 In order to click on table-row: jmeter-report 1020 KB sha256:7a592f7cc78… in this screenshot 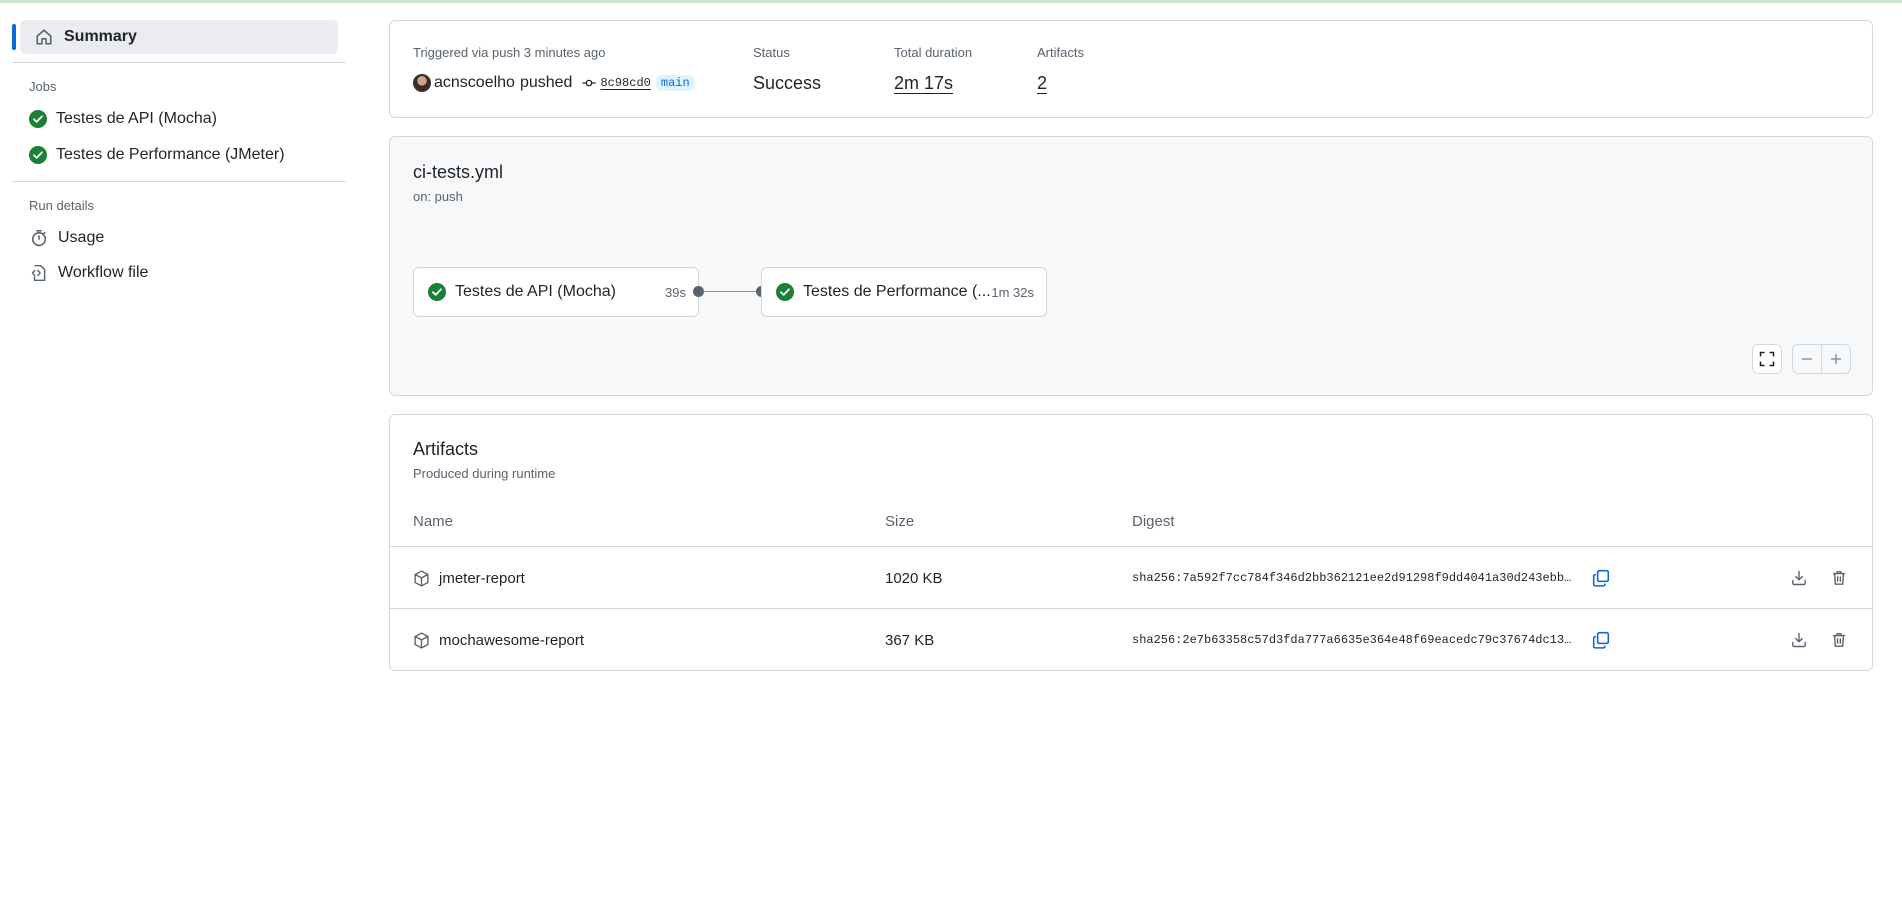, I will do `click(1131, 577)`.